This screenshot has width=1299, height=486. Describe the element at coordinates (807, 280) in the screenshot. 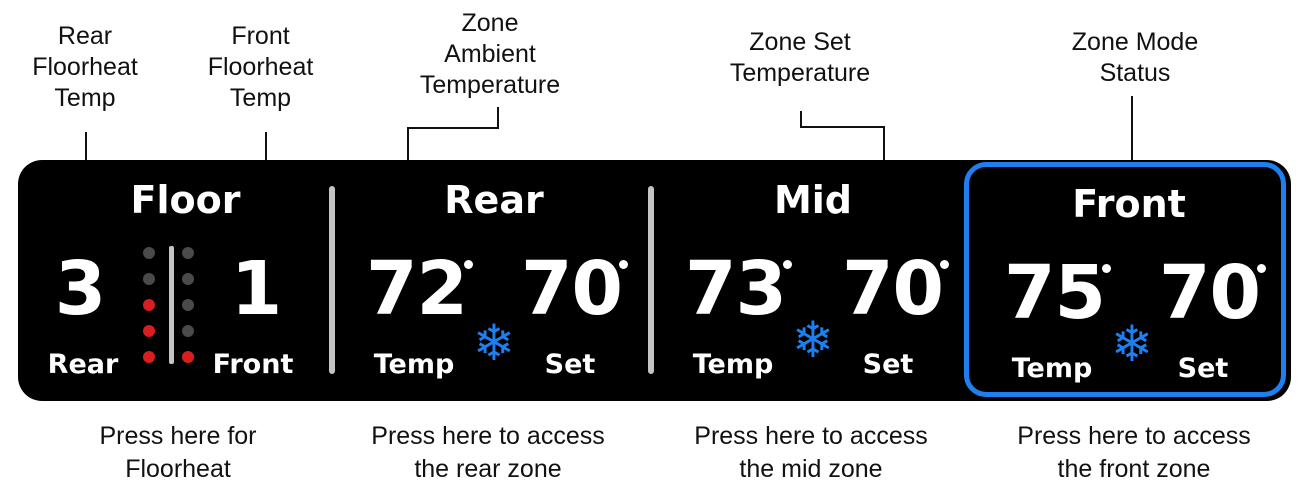

I see `mid-zone-button: Mid 73 70 Temp Set ❄` at that location.